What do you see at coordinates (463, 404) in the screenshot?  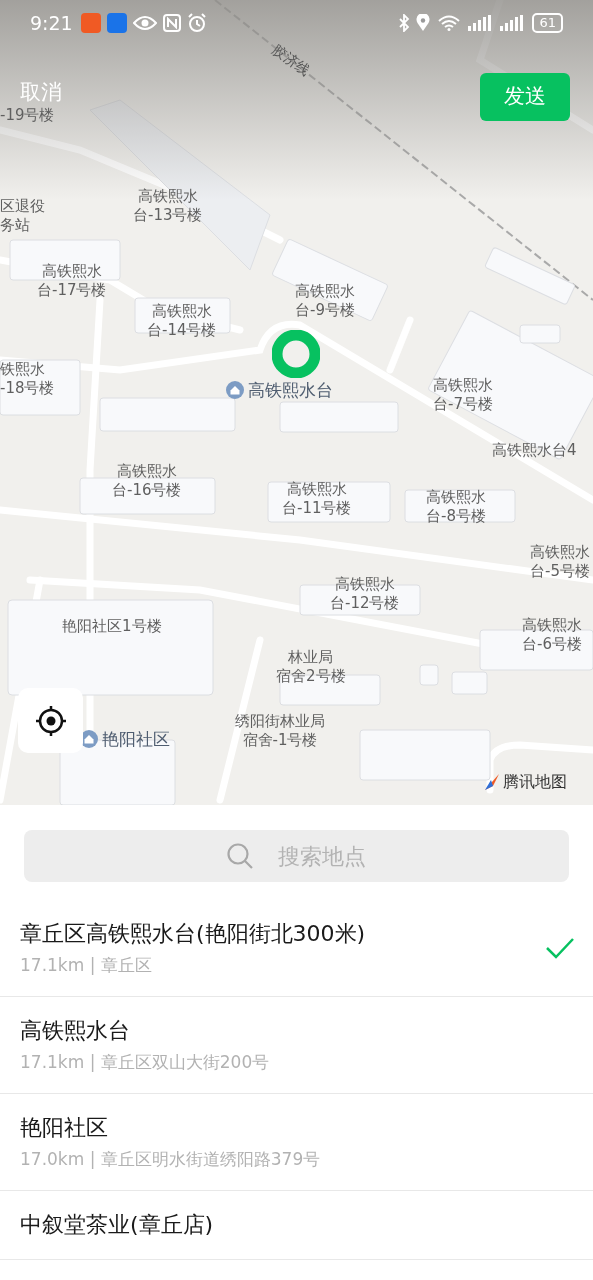 I see `building-label: 台-7号楼` at bounding box center [463, 404].